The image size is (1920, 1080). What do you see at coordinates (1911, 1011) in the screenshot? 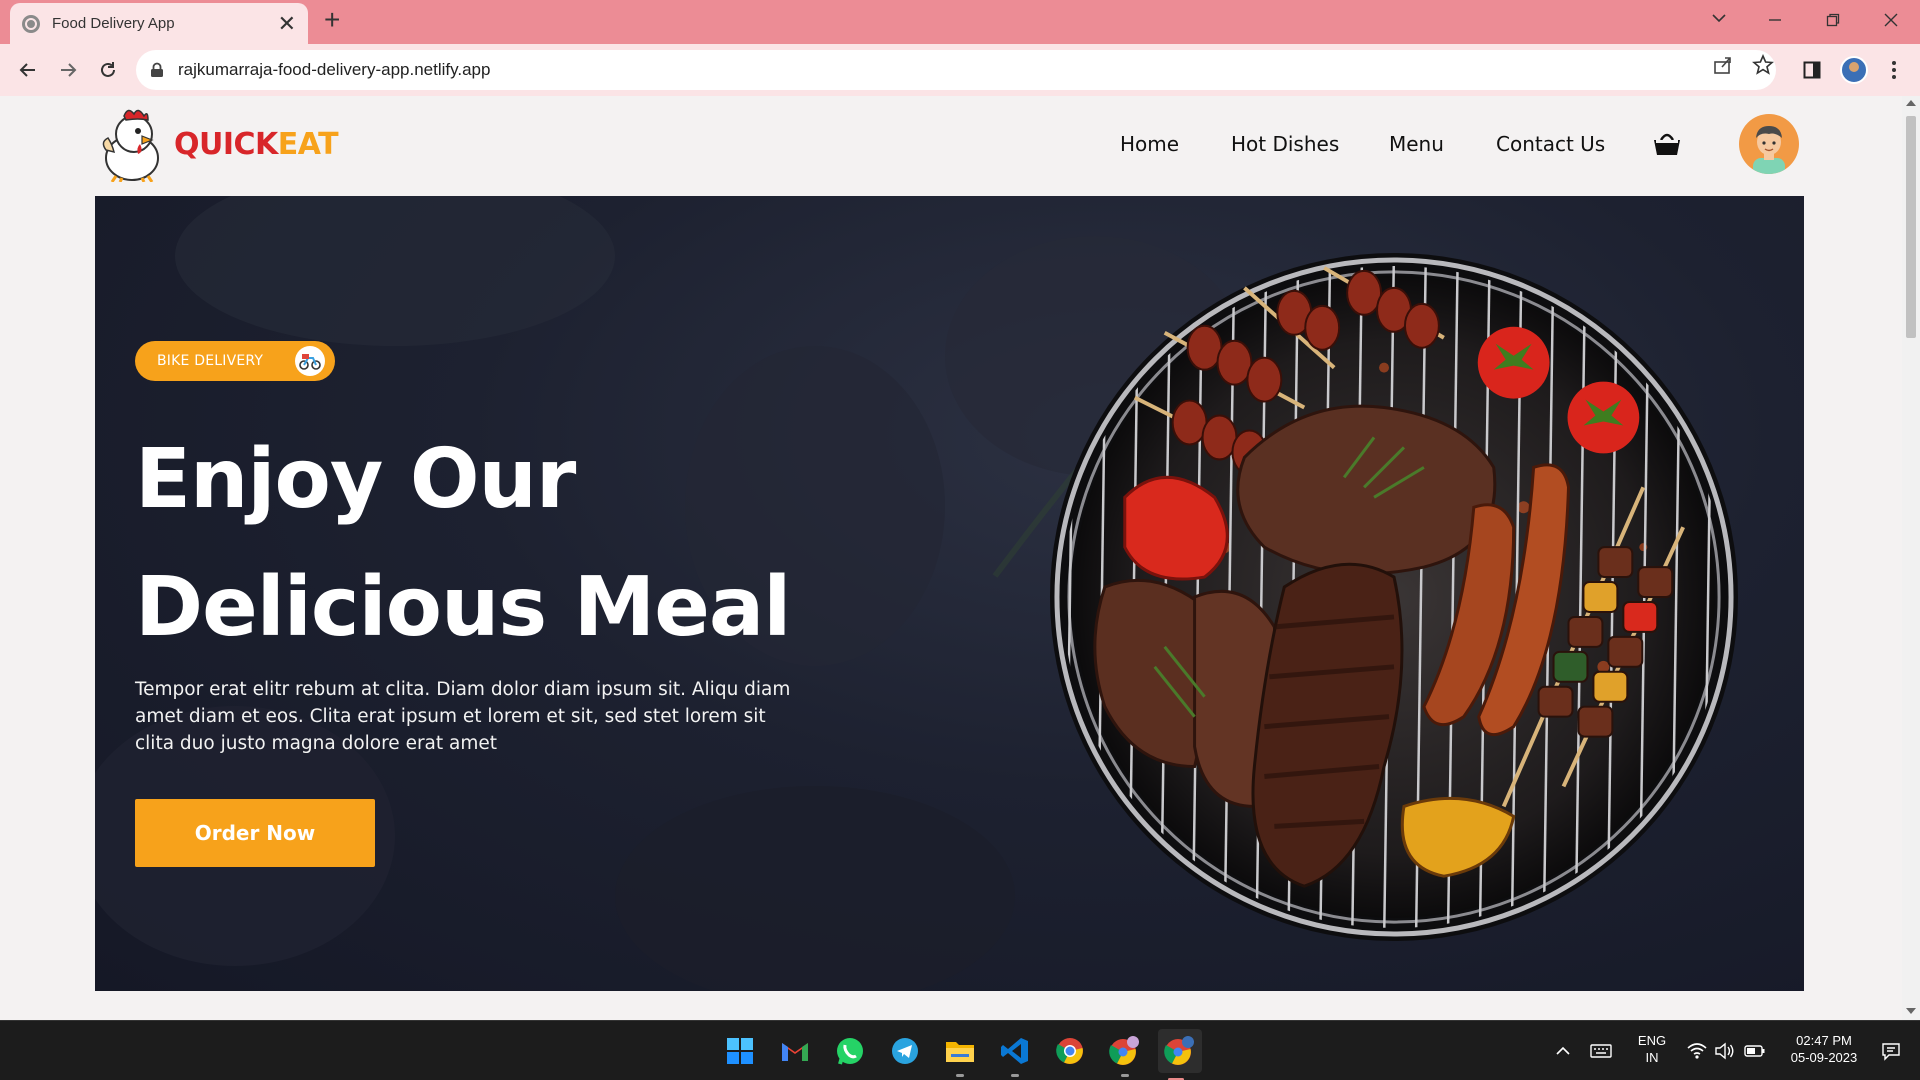
I see `scroll-down-arrow-icon` at bounding box center [1911, 1011].